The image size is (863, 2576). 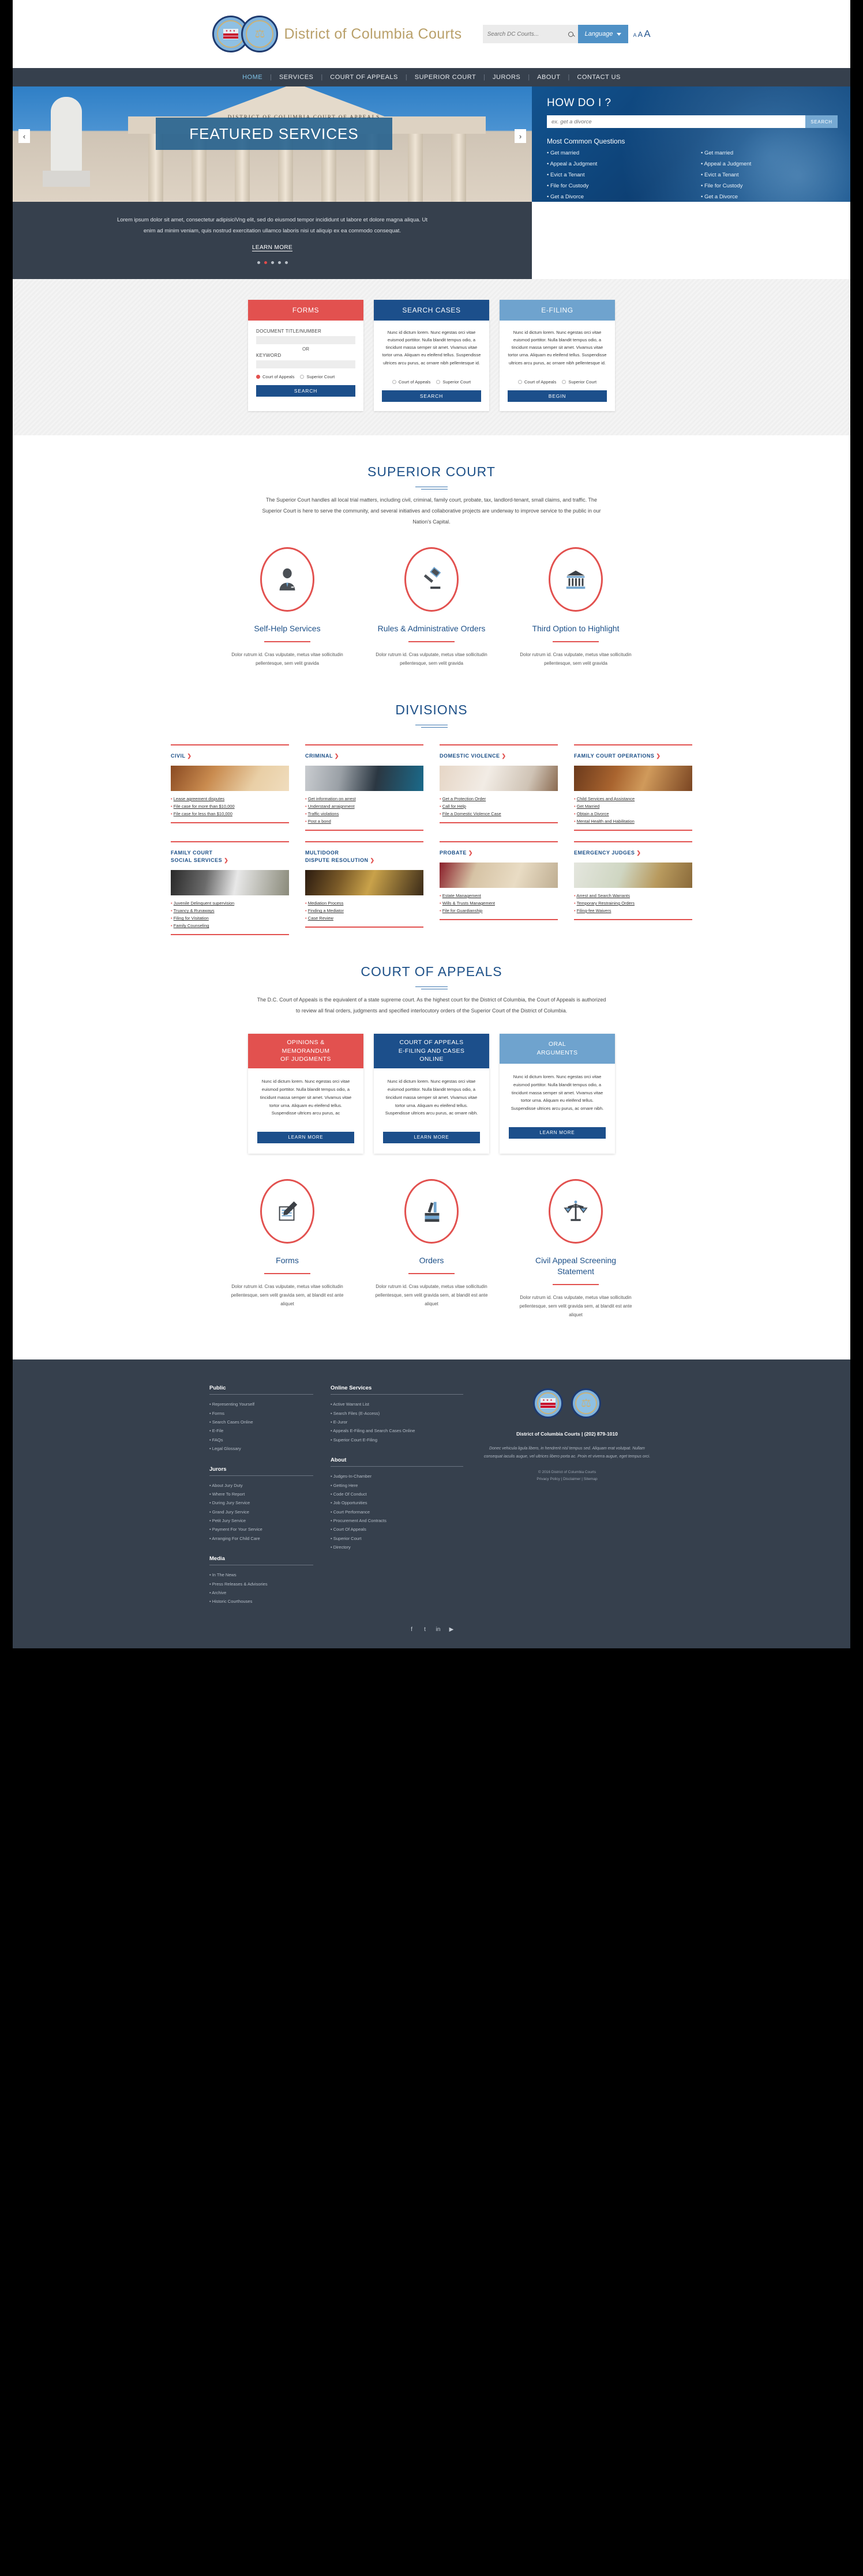 I want to click on search-input, so click(x=527, y=34).